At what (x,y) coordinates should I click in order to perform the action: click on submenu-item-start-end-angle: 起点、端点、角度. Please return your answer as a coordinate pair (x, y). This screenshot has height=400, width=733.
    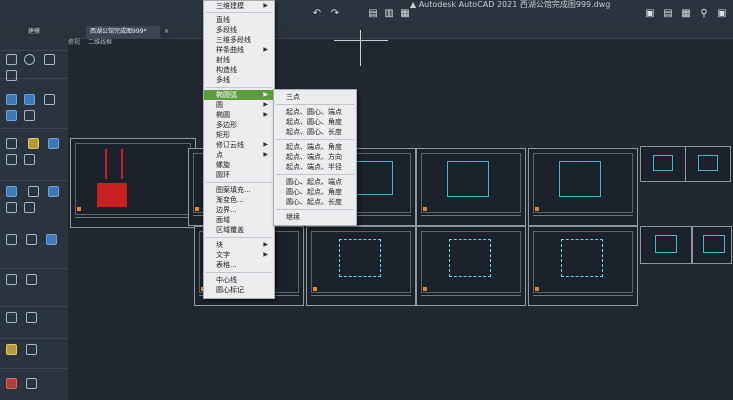
    Looking at the image, I should click on (315, 147).